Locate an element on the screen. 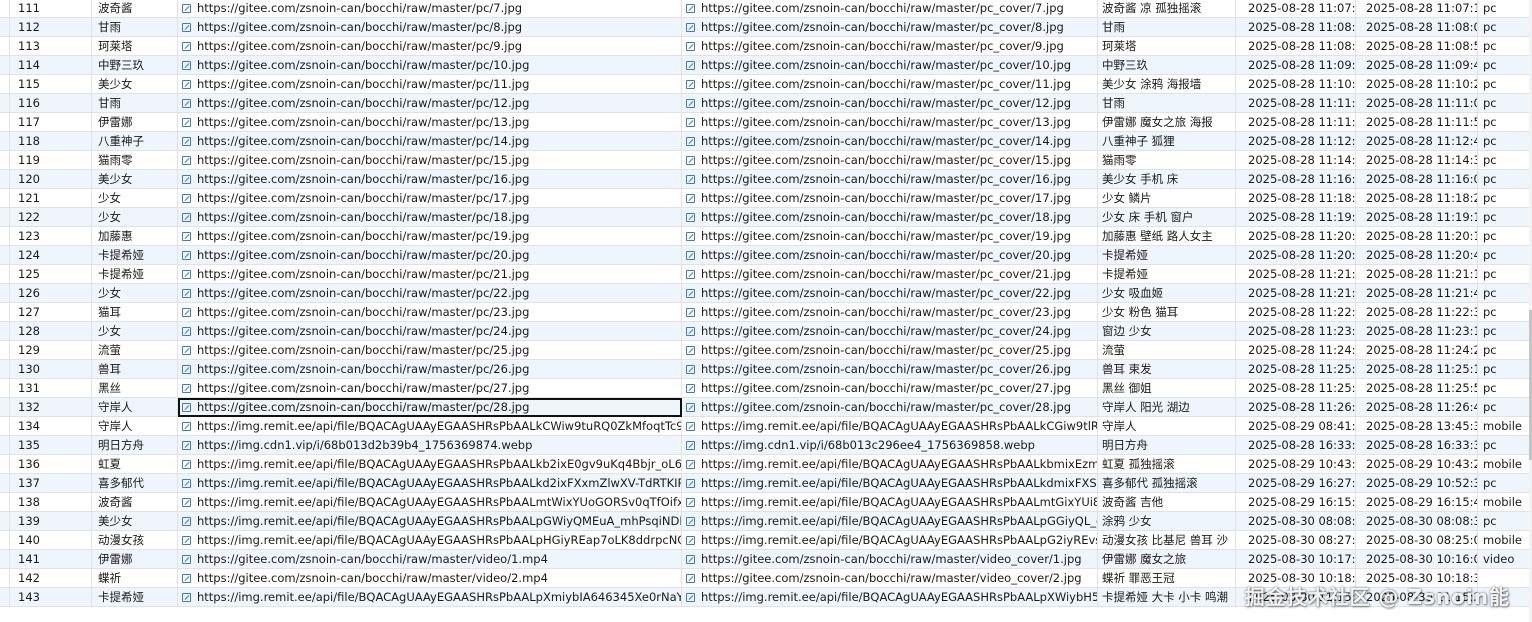  cell-updated-at: 2025-08-28 11:26:49 is located at coordinates (1417, 407).